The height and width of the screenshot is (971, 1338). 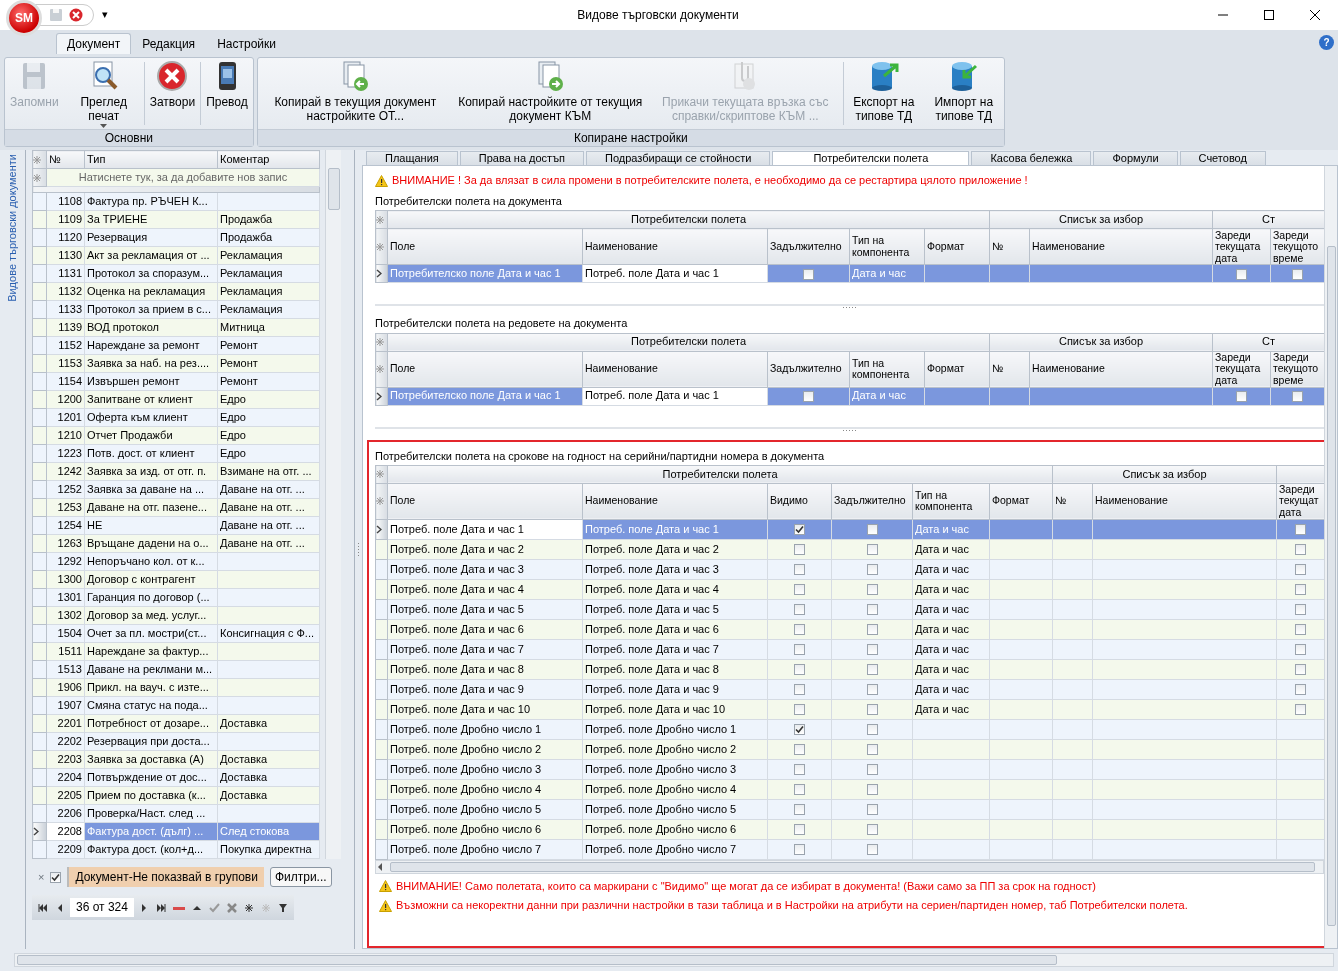 What do you see at coordinates (214, 907) in the screenshot?
I see `check-icon` at bounding box center [214, 907].